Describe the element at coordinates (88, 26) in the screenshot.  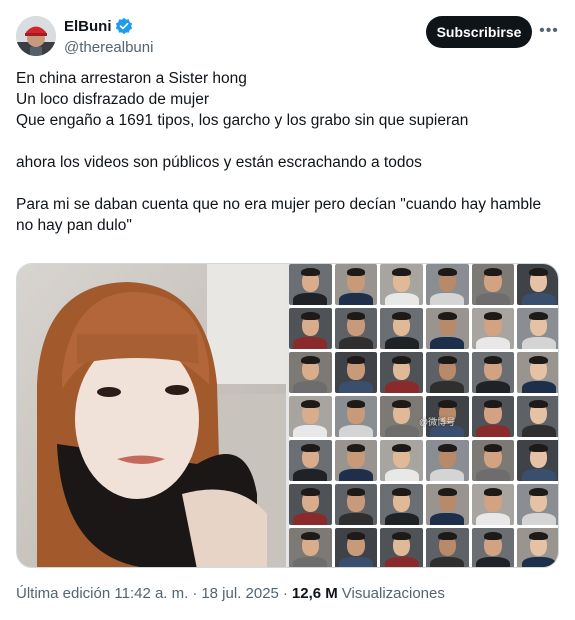
I see `author-display-name: ElBuni` at that location.